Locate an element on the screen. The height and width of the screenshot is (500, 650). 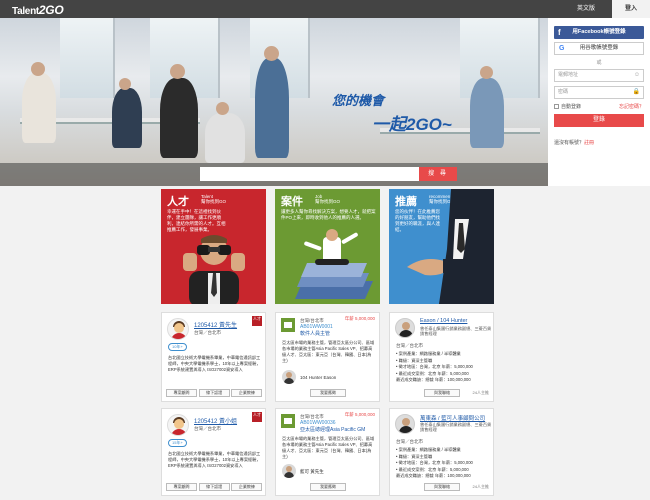
password-field: 密碼 🔒 is located at coordinates (599, 92).